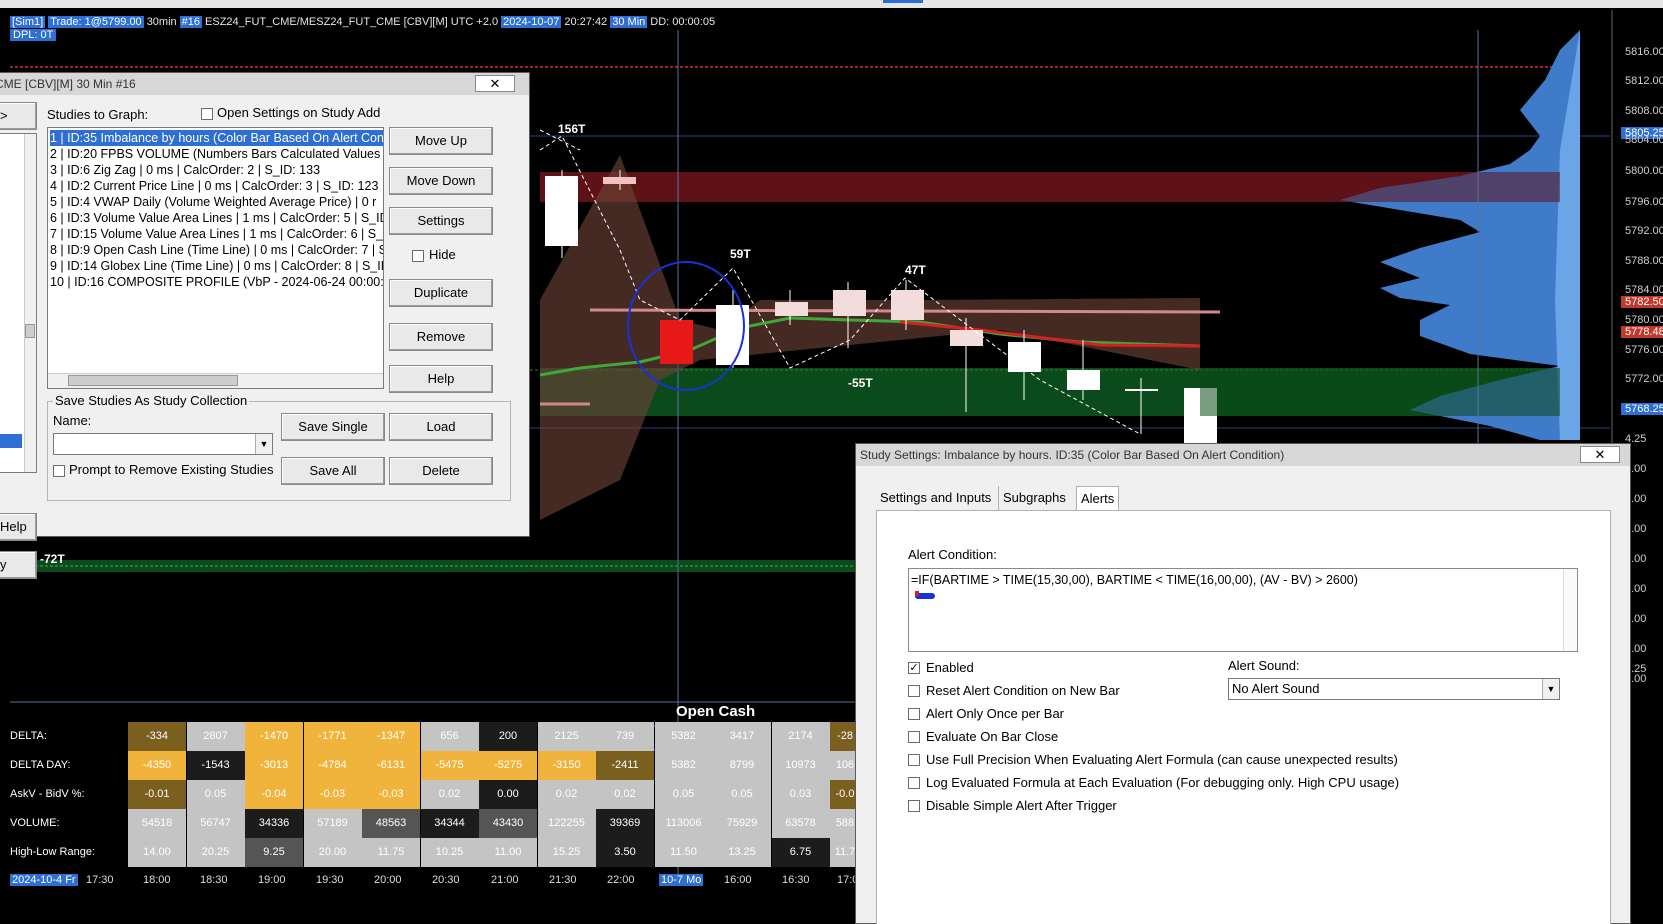 The width and height of the screenshot is (1663, 924). What do you see at coordinates (441, 379) in the screenshot?
I see `help-button: Help` at bounding box center [441, 379].